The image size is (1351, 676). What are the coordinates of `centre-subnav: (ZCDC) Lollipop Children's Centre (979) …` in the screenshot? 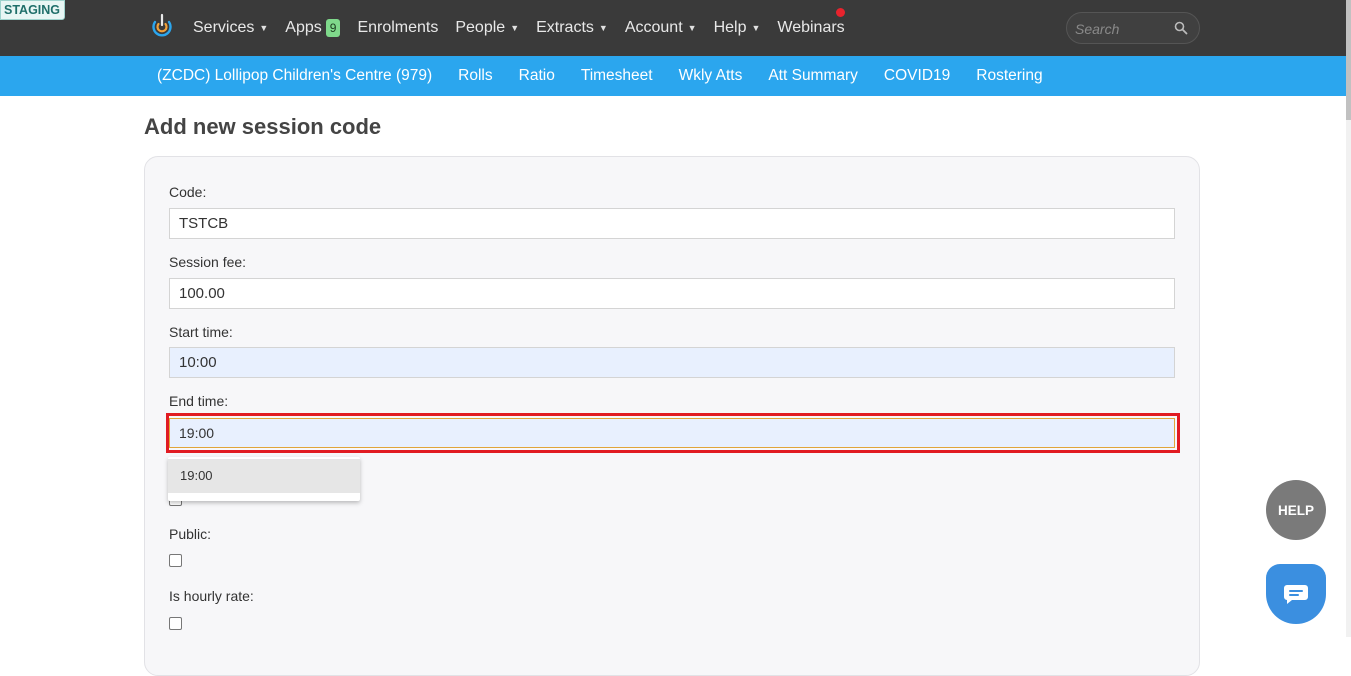 It's located at (673, 76).